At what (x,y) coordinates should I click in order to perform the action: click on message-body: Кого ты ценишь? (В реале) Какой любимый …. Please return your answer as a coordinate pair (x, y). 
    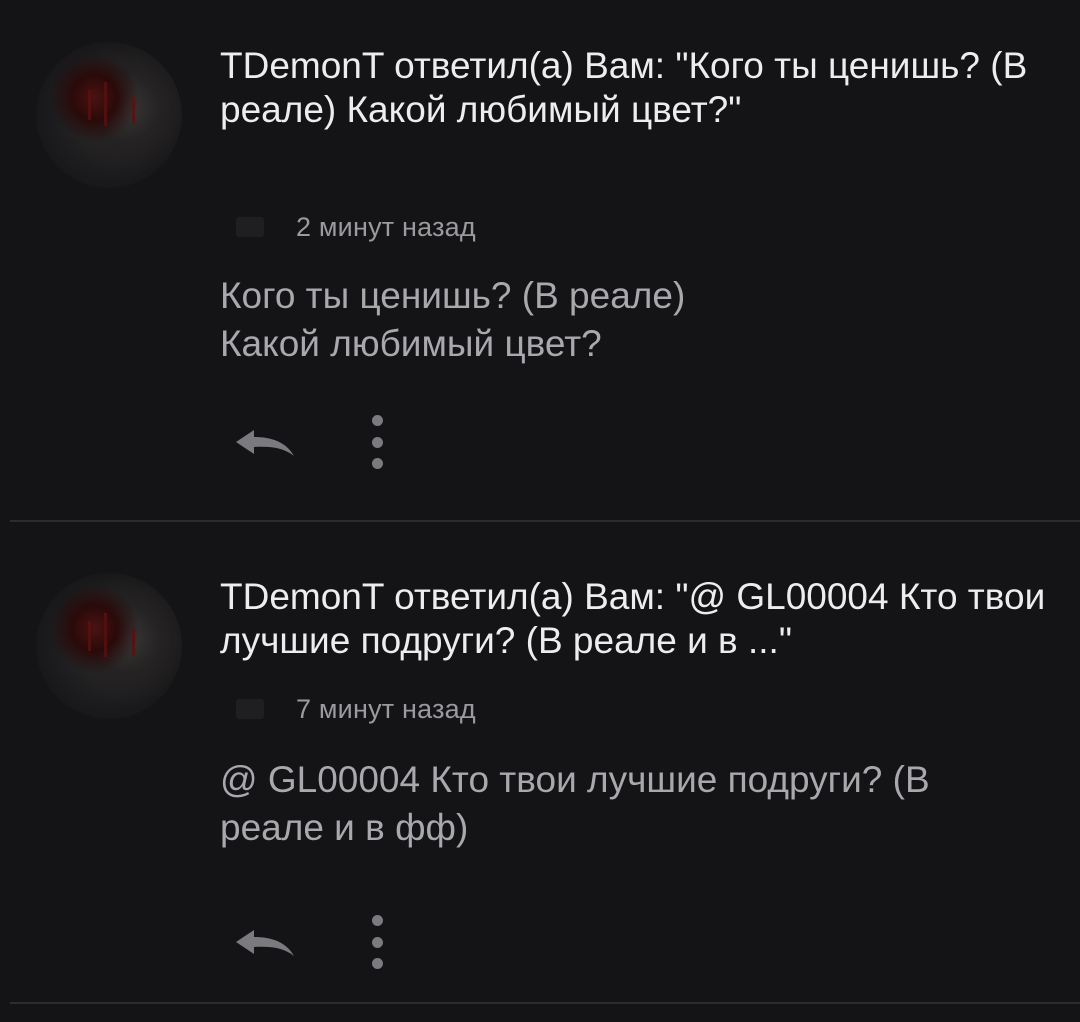
    Looking at the image, I should click on (640, 320).